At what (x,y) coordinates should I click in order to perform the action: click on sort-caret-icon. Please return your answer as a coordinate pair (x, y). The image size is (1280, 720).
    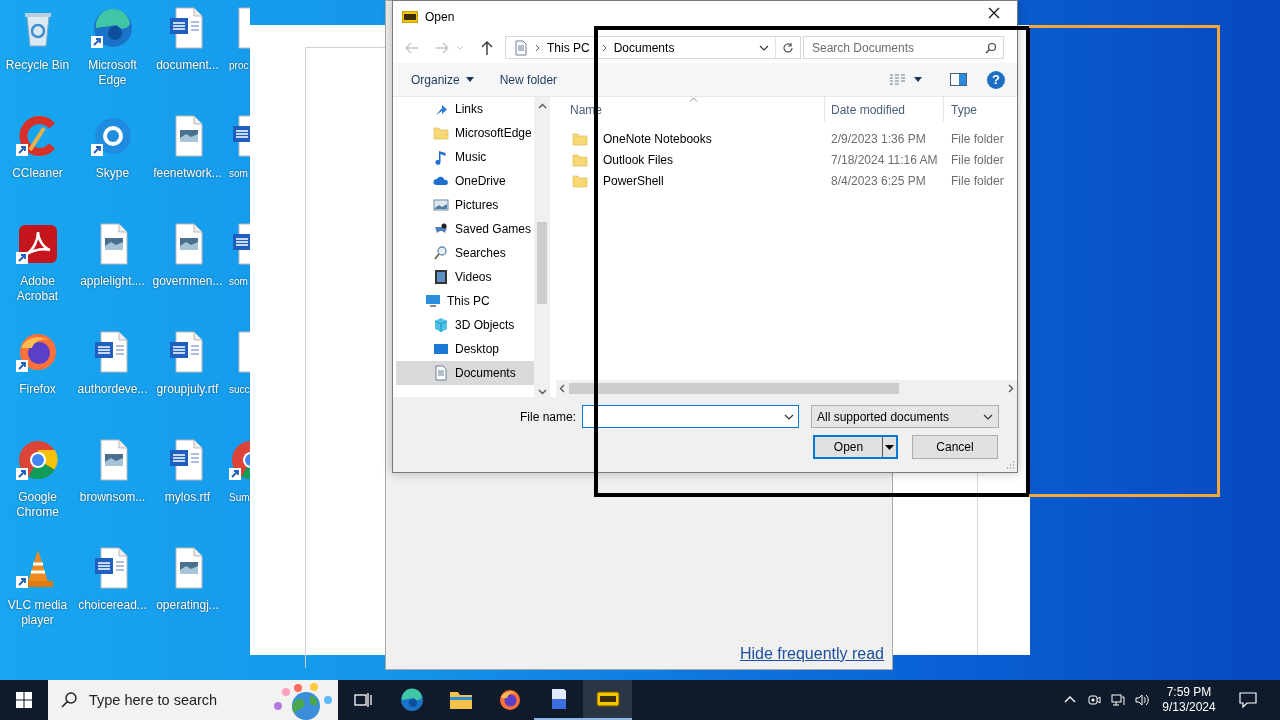
    Looking at the image, I should click on (693, 99).